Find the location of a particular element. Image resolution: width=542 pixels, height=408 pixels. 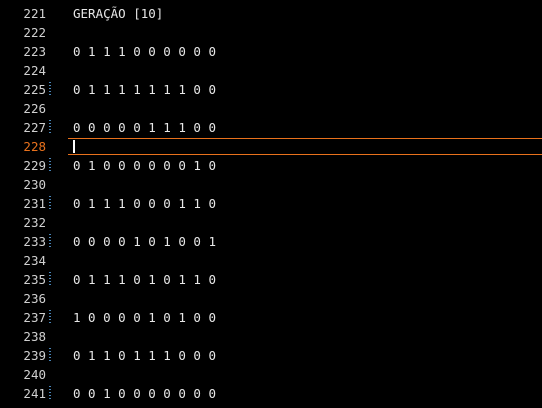

line-content: 0 0 0 0 0 1 1 1 0 0 is located at coordinates (144, 127).